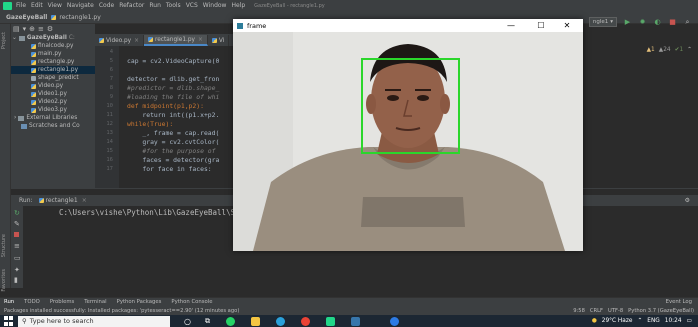 This screenshot has width=698, height=327. I want to click on minimize-button: —, so click(511, 25).